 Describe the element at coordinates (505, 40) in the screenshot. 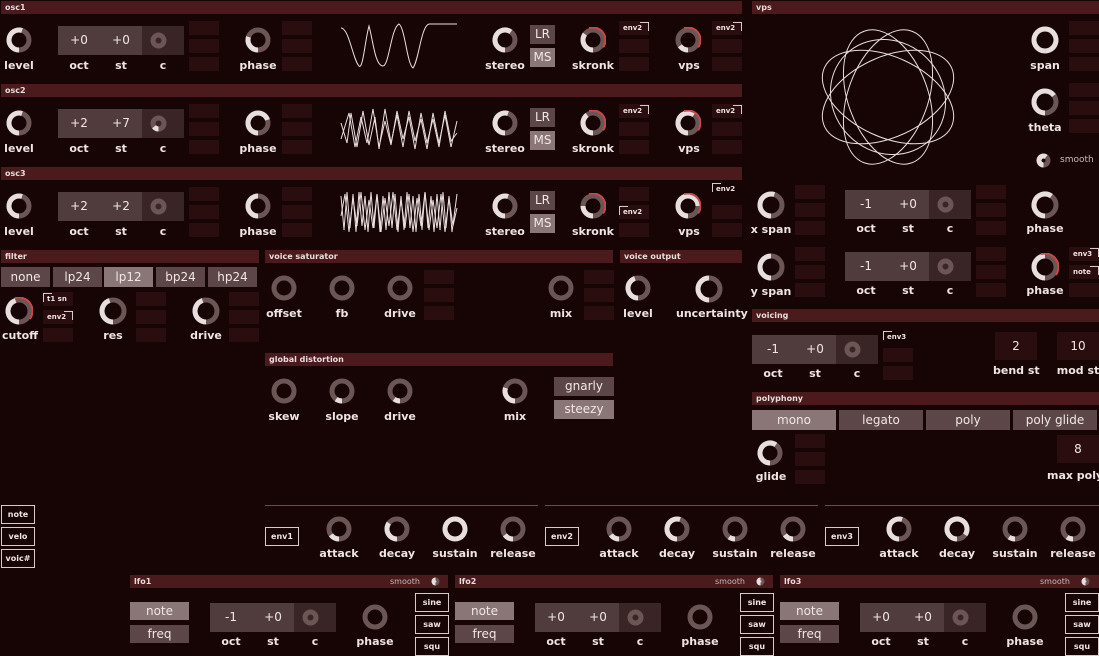

I see `osc1-stereo-knob` at that location.